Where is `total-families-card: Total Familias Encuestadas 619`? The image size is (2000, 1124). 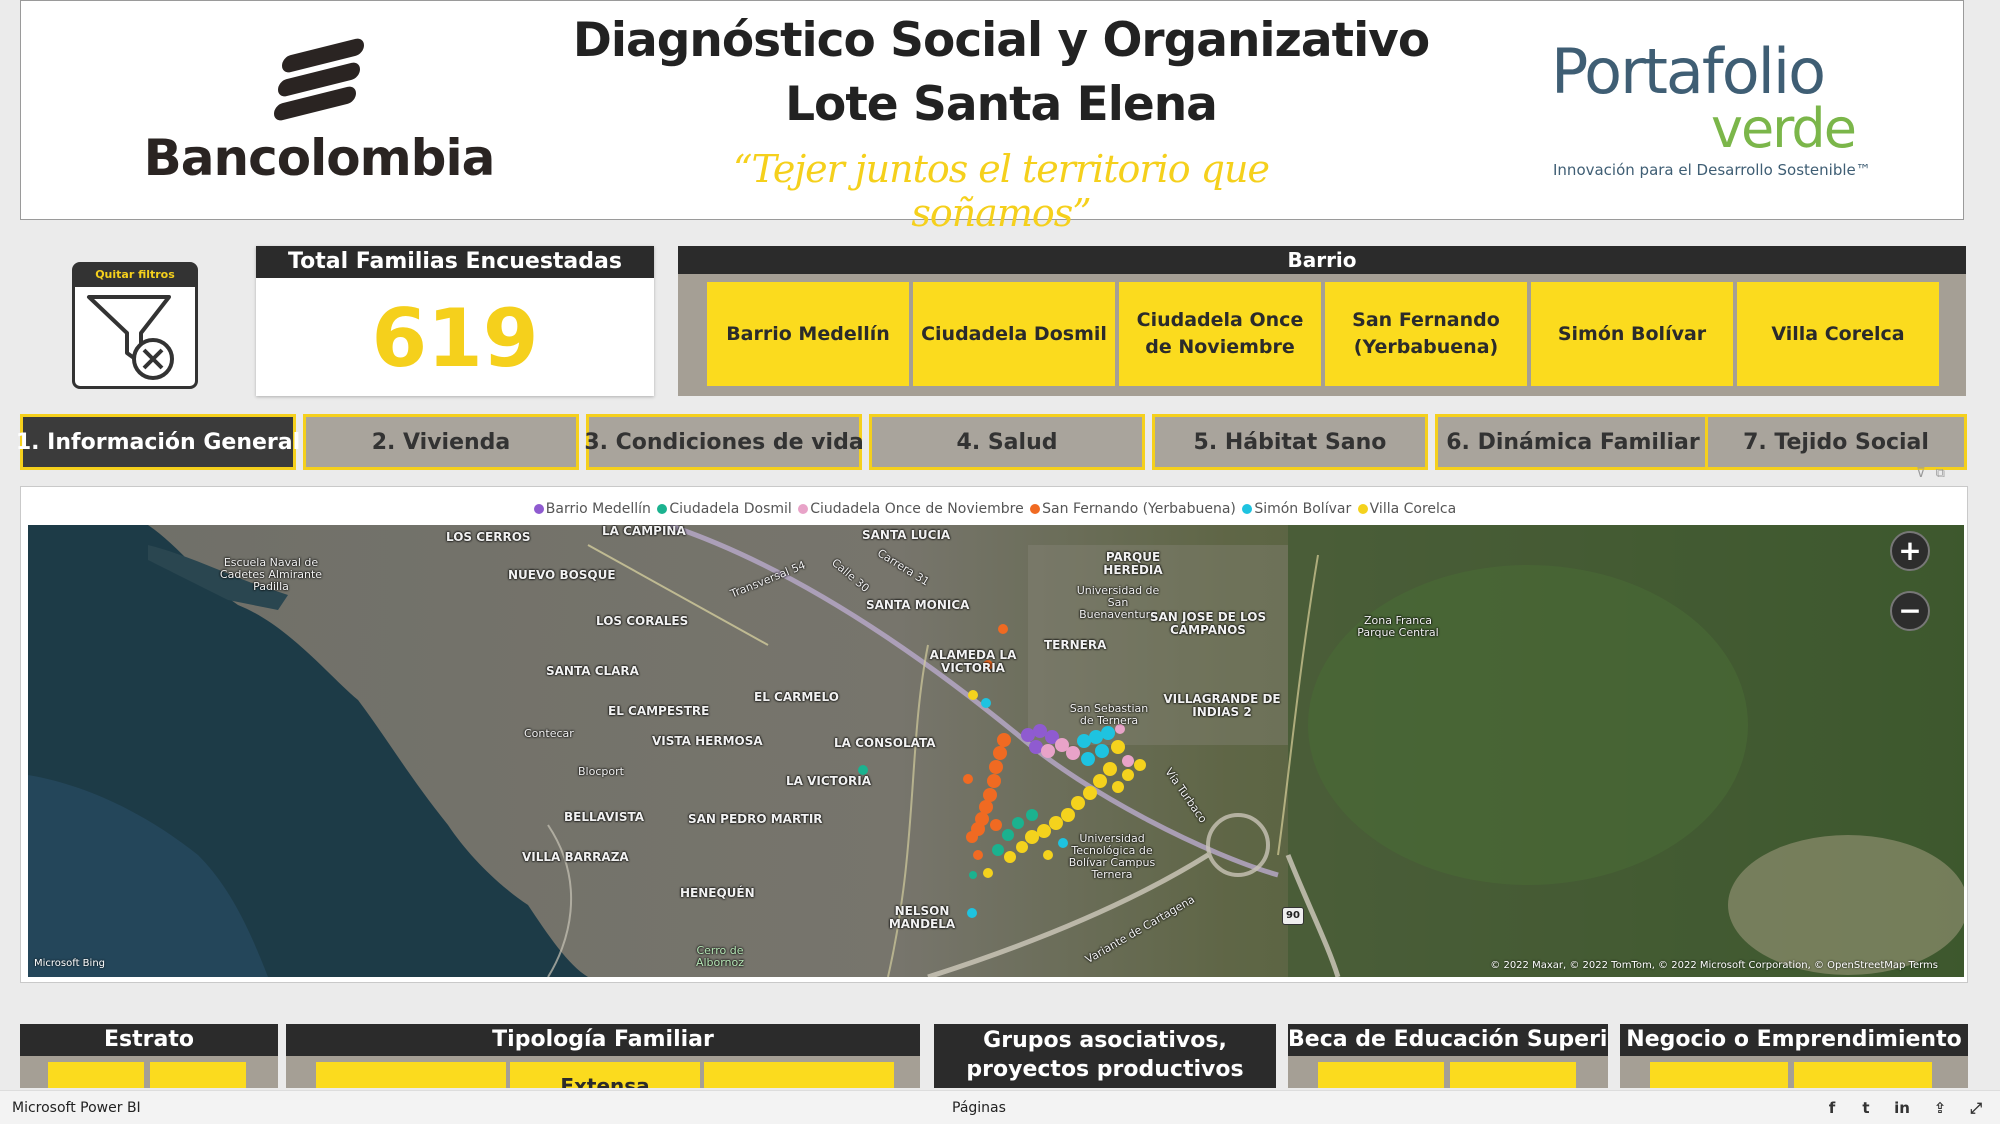 total-families-card: Total Familias Encuestadas 619 is located at coordinates (455, 321).